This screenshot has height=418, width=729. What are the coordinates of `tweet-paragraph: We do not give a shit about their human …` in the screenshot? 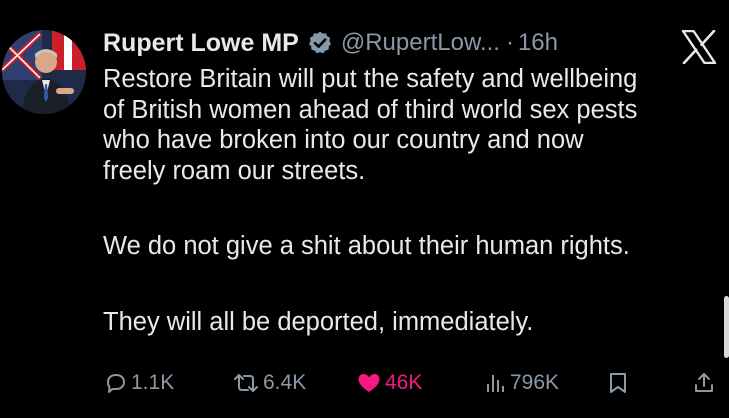 It's located at (366, 246).